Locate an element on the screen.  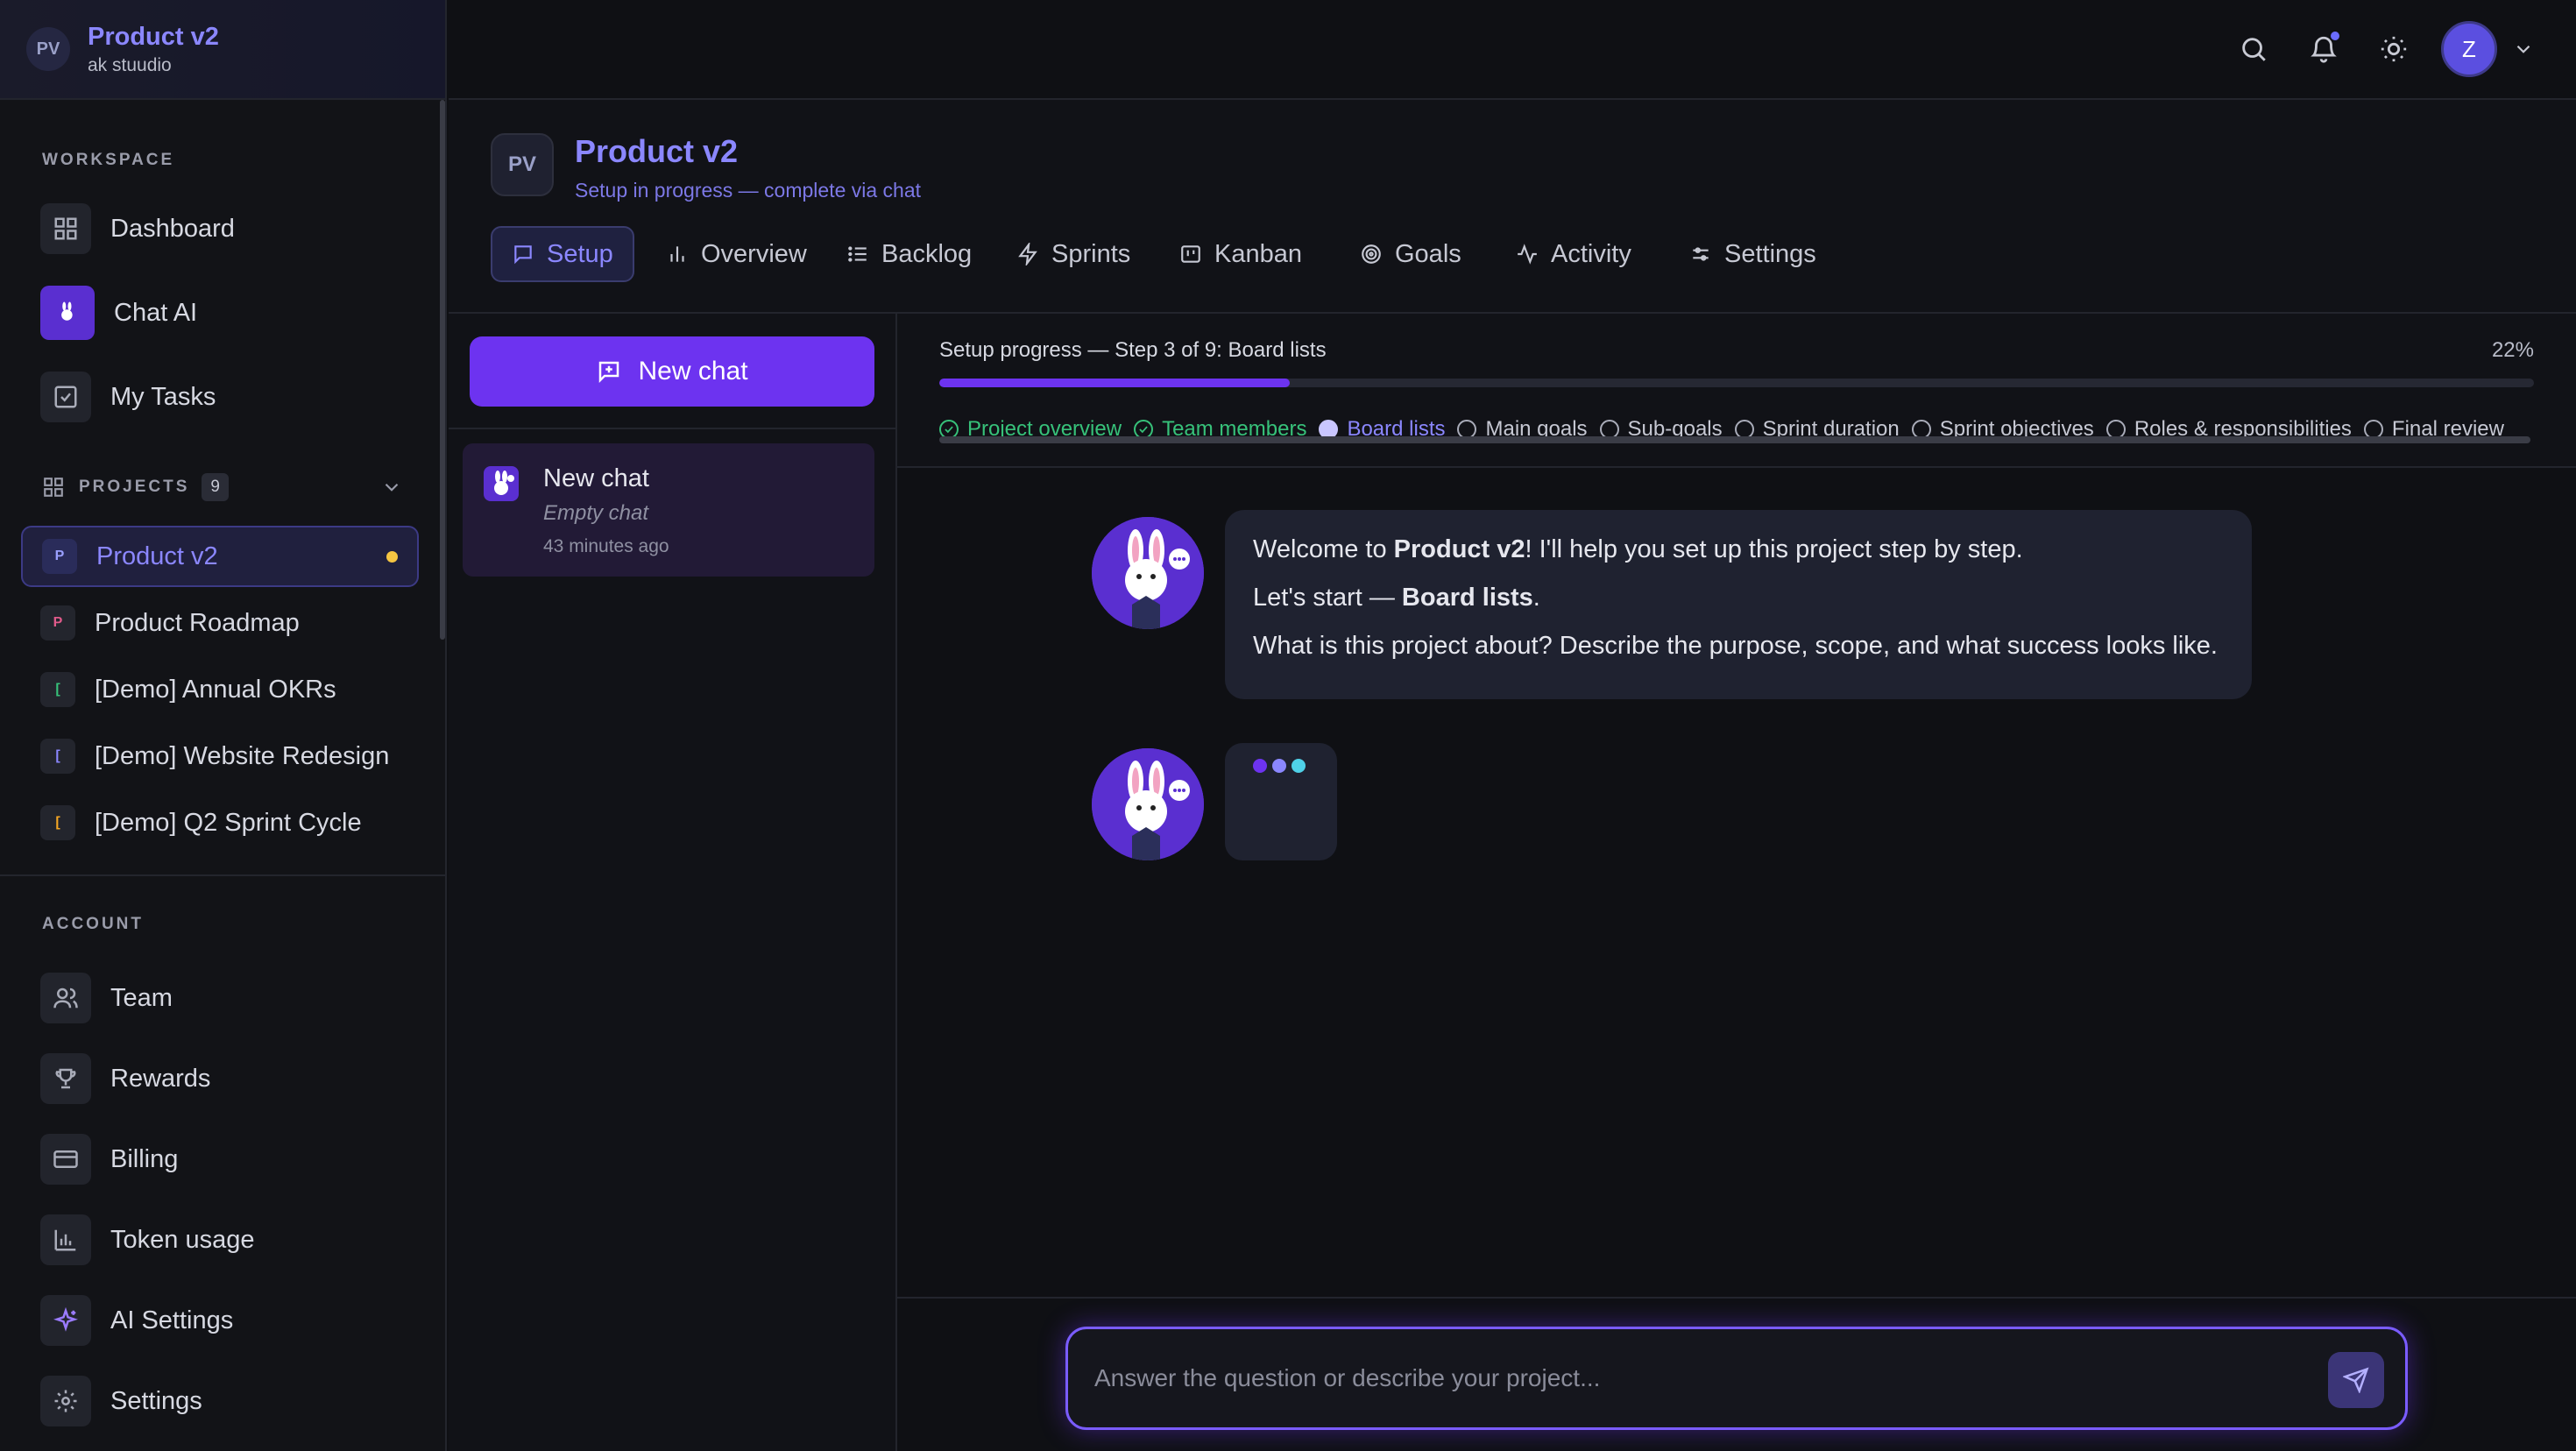
chat-list-divider is located at coordinates (672, 428).